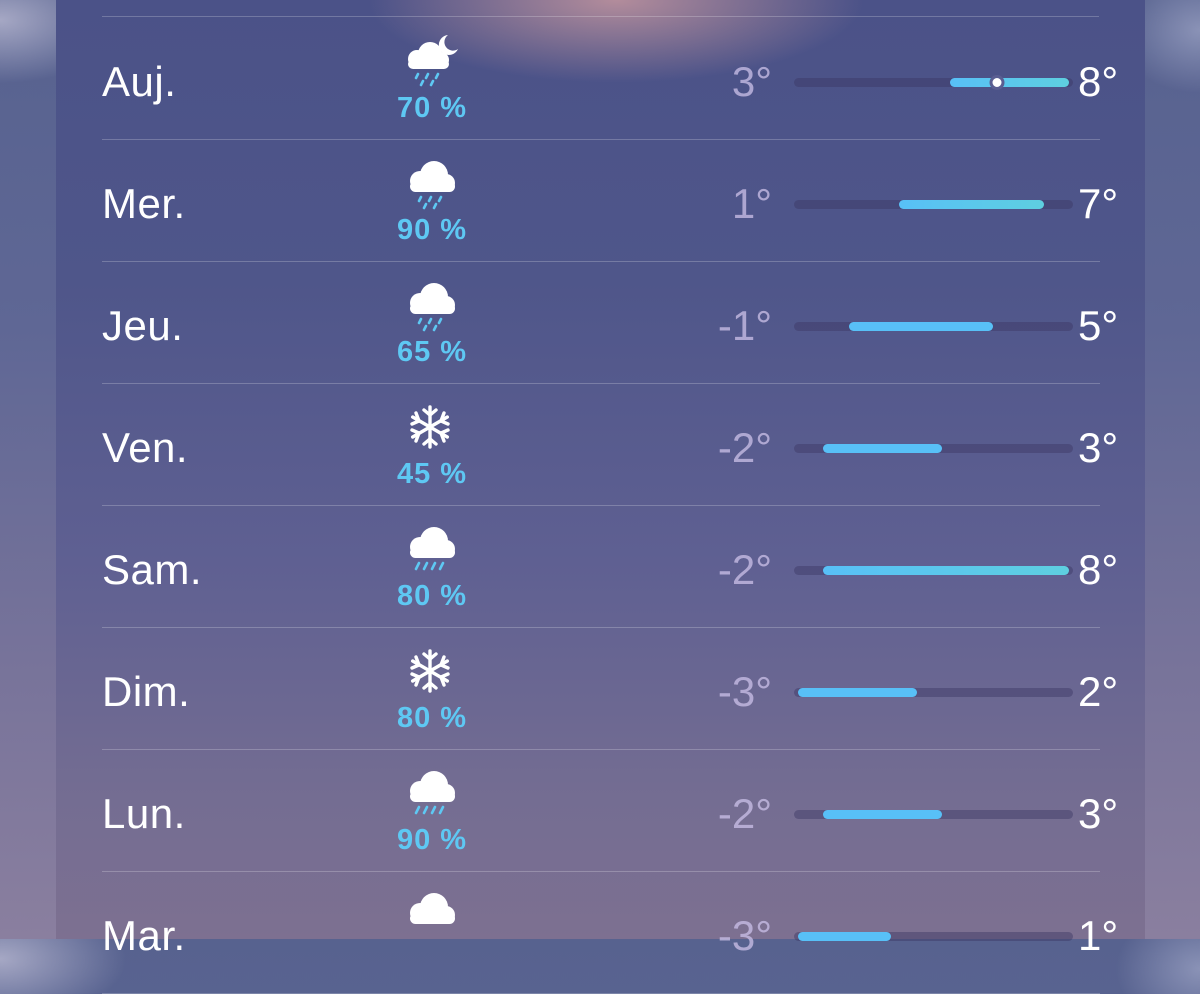  I want to click on forecast-row: Jeu. 65 % -1° 5°, so click(610, 322).